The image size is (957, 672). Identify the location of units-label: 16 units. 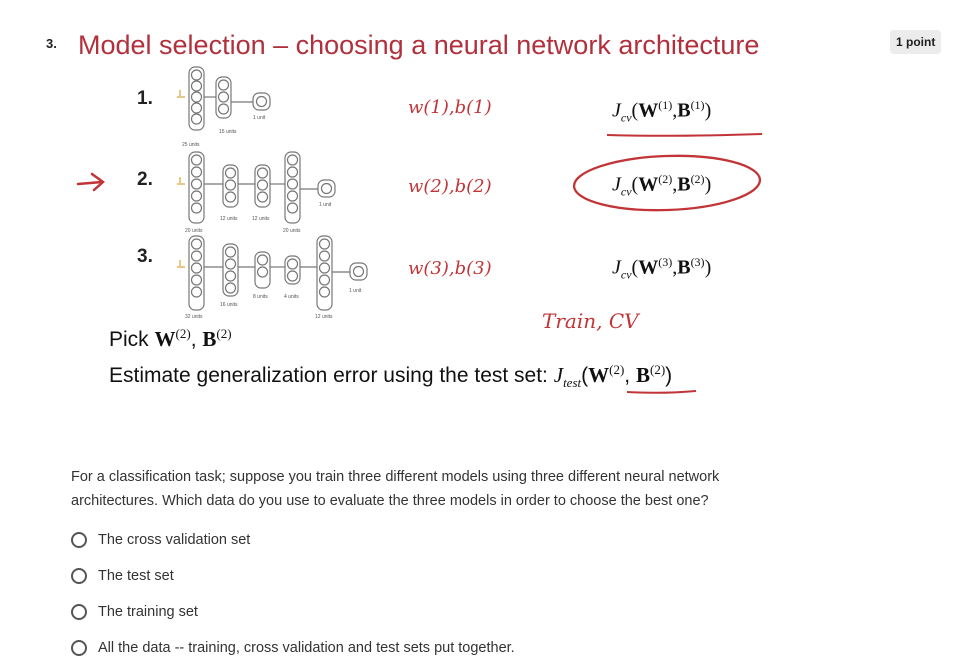
(229, 305).